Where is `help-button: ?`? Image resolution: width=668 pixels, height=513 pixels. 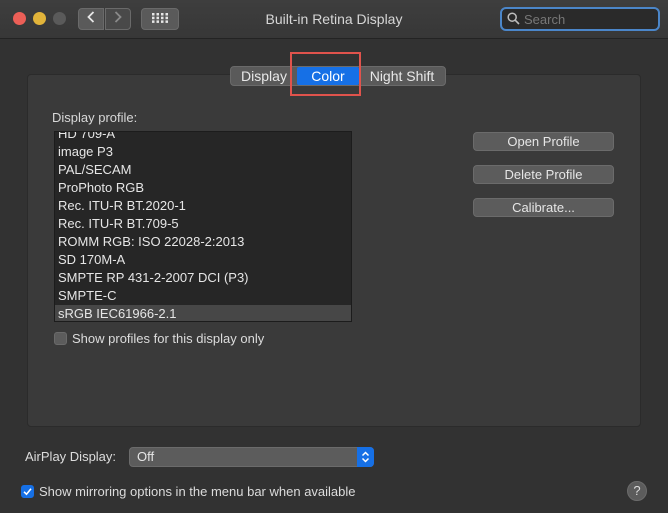 help-button: ? is located at coordinates (637, 491).